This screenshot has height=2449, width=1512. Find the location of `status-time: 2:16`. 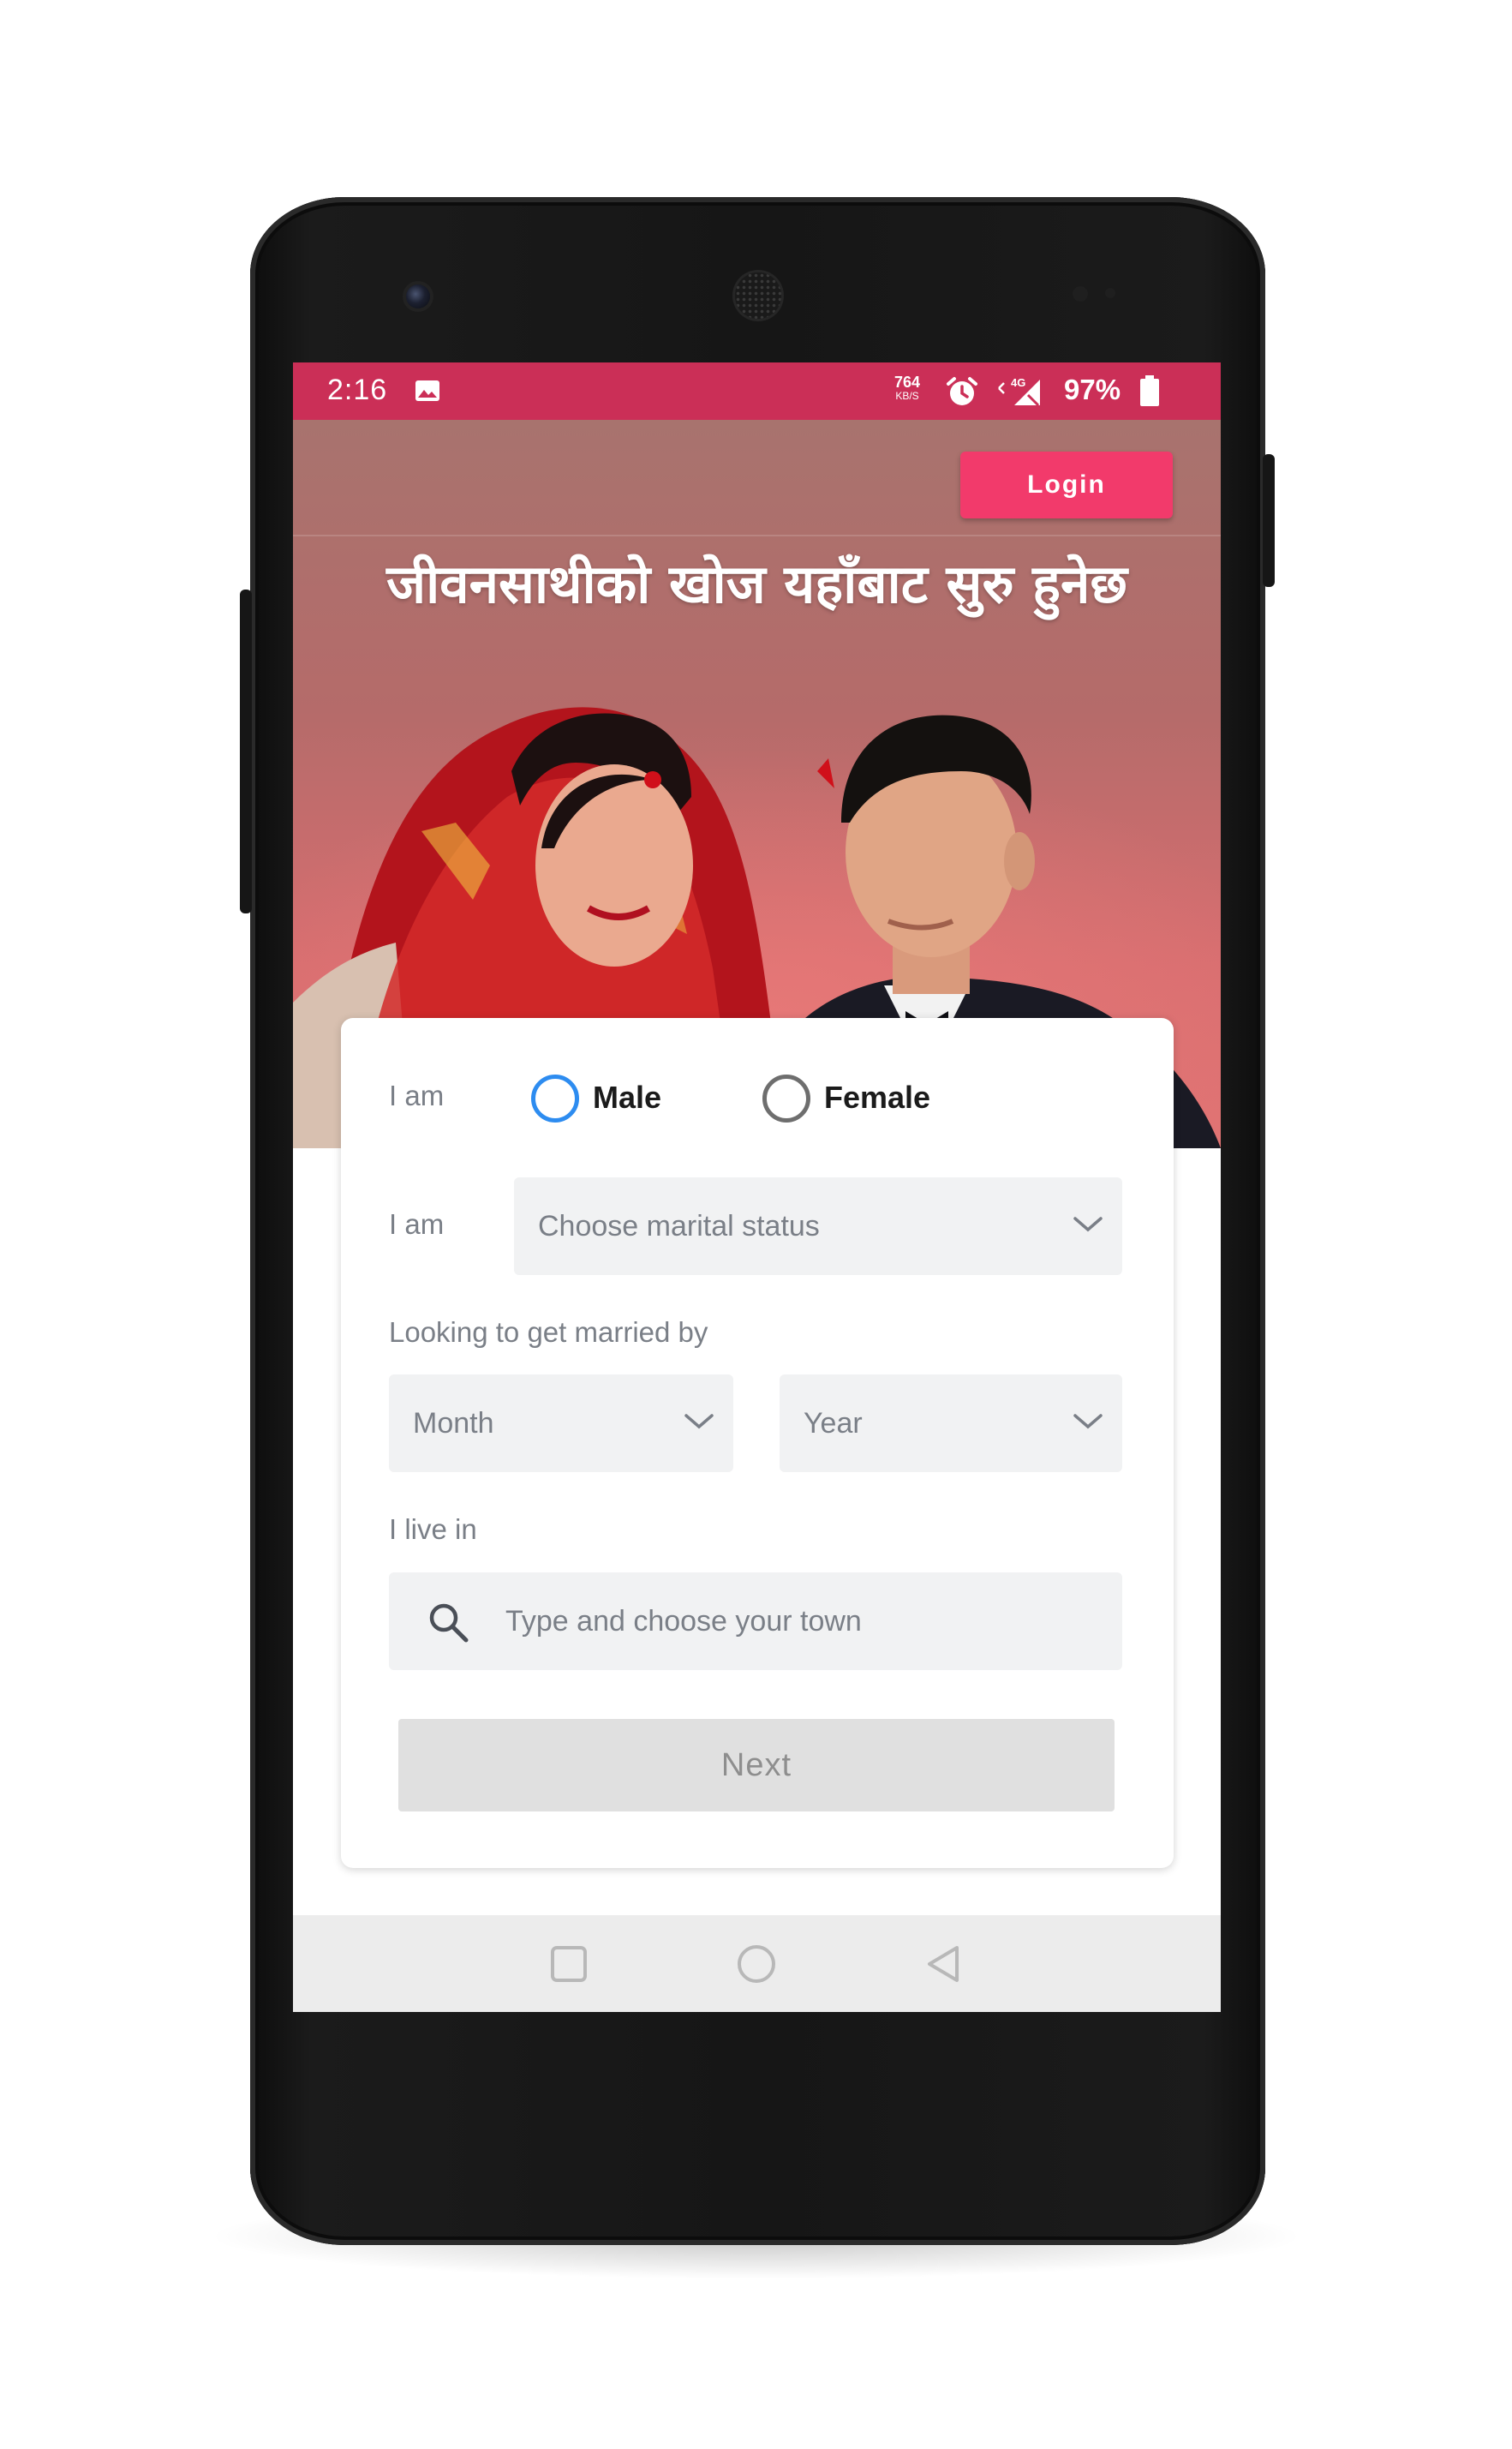

status-time: 2:16 is located at coordinates (357, 390).